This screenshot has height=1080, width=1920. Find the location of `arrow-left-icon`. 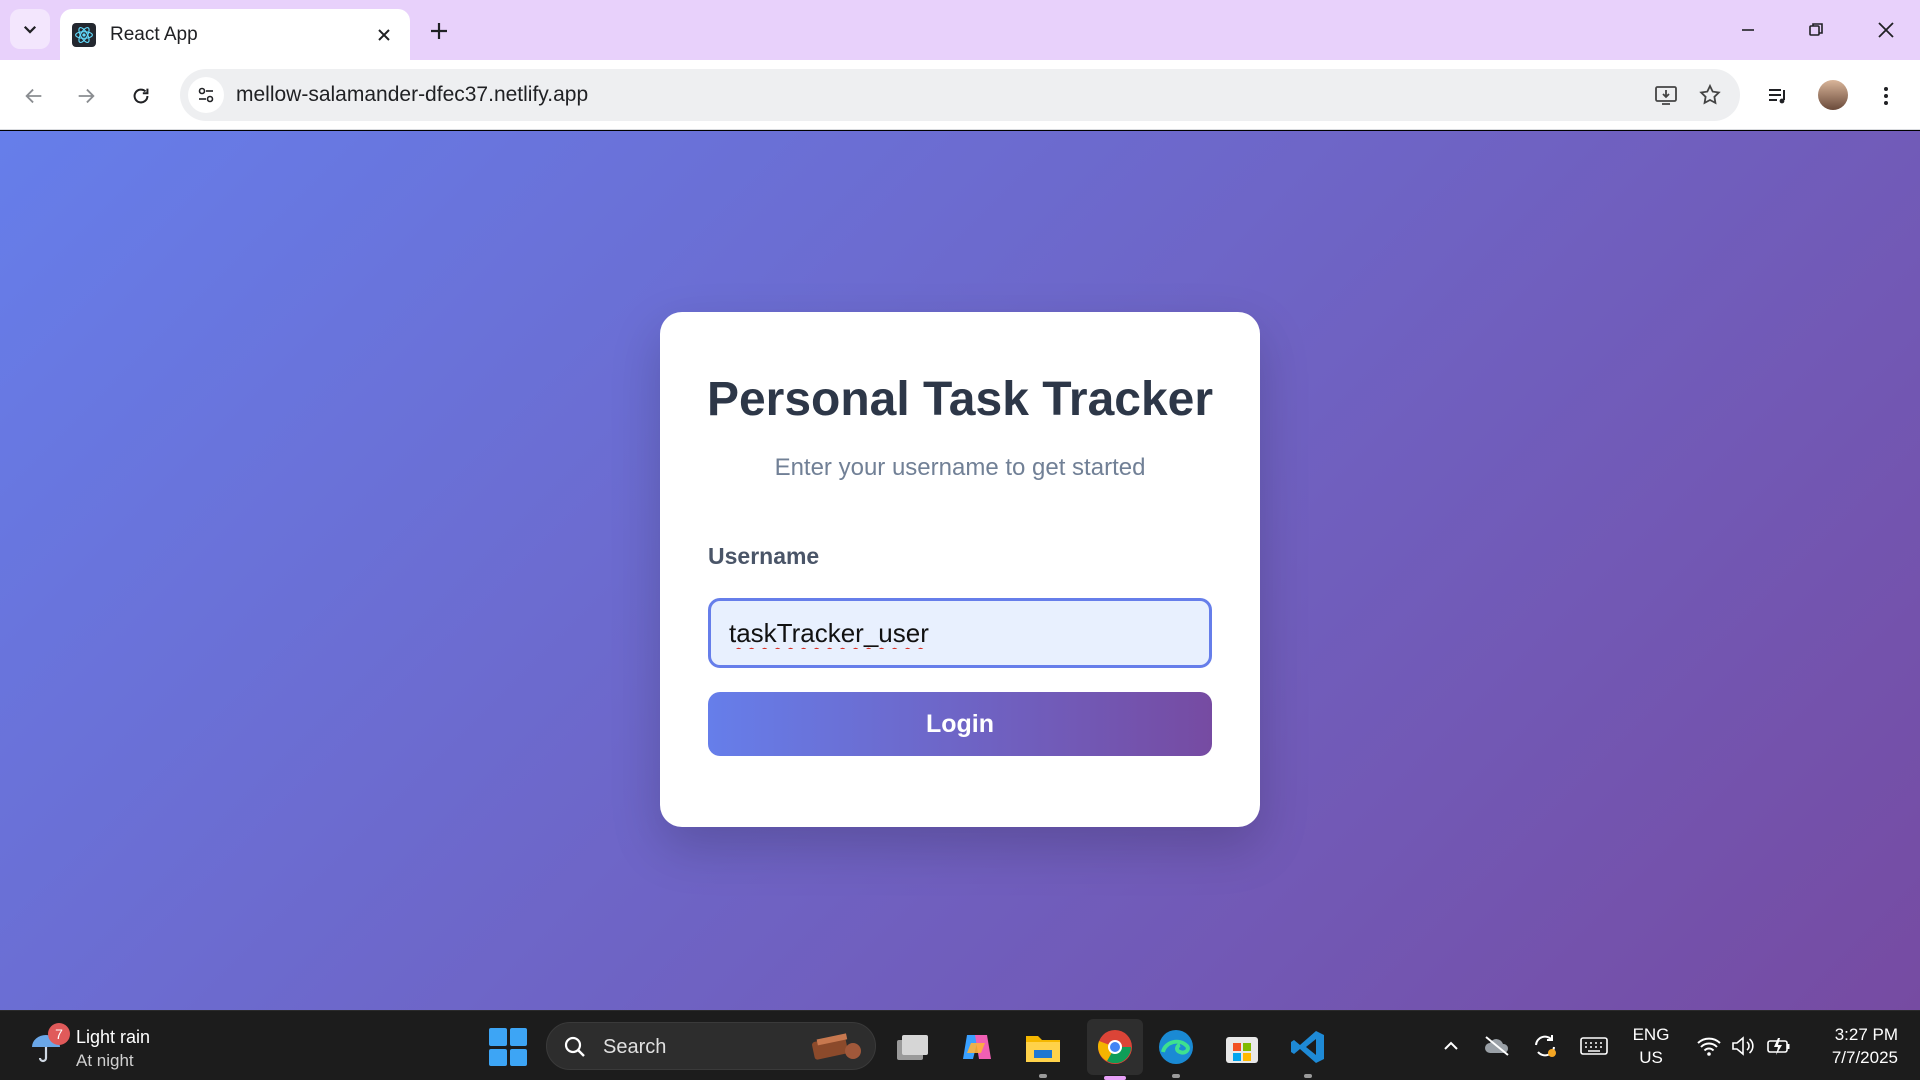

arrow-left-icon is located at coordinates (33, 96).